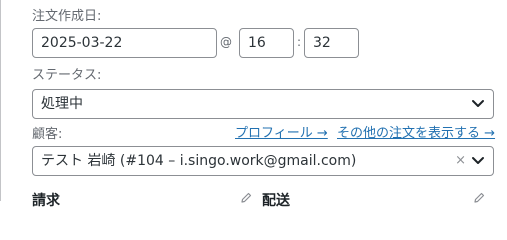 This screenshot has width=507, height=240. I want to click on billing-heading: 請求, so click(46, 201).